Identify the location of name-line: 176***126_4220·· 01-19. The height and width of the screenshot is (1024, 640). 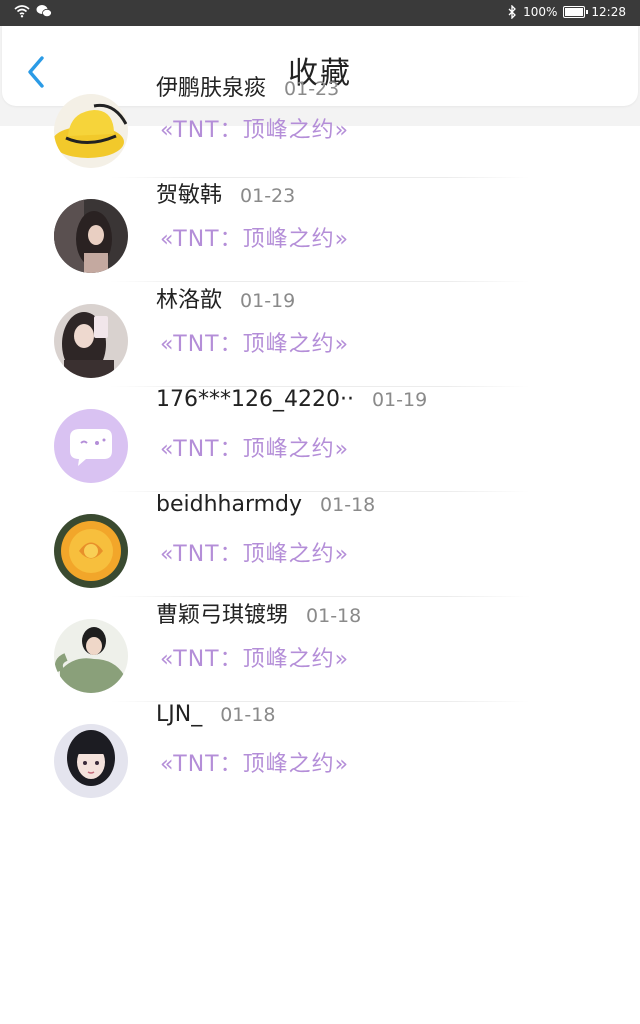
(291, 399).